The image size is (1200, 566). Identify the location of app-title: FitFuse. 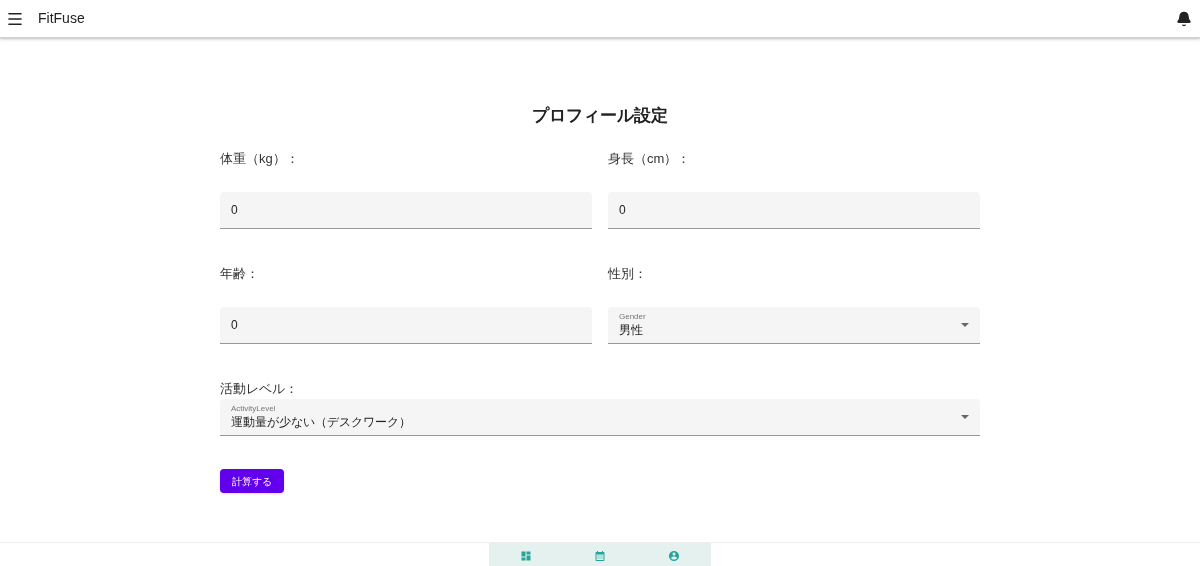
(61, 18).